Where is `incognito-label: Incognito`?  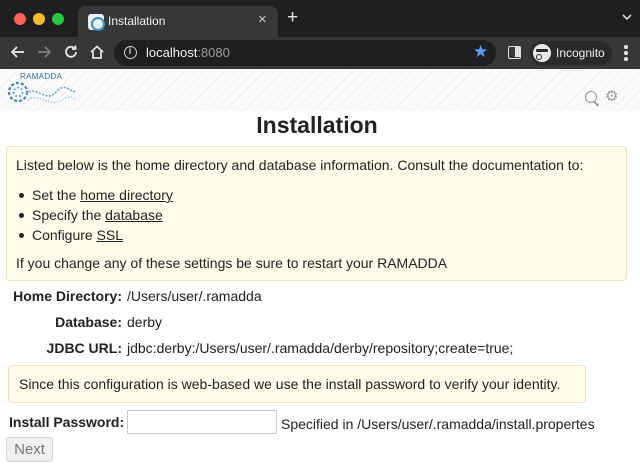 incognito-label: Incognito is located at coordinates (580, 53).